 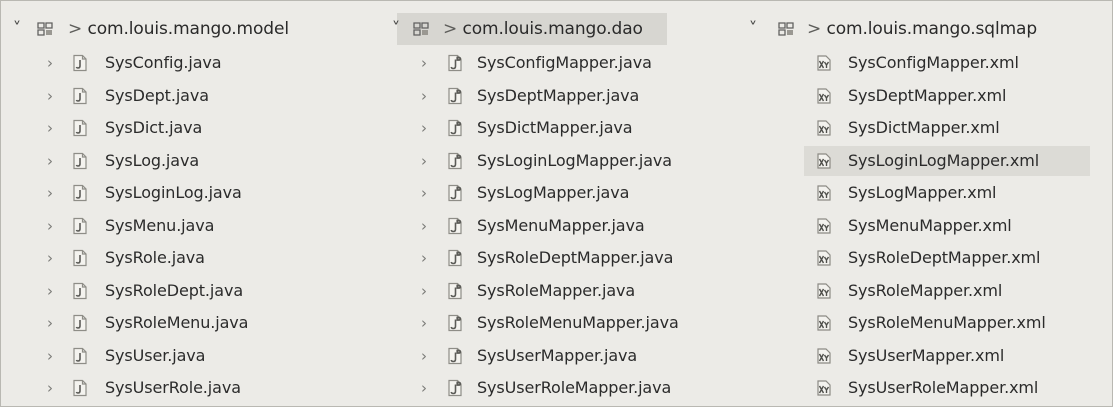 I want to click on java-file-item: › SysUserRoleMapper.java, so click(x=554, y=388).